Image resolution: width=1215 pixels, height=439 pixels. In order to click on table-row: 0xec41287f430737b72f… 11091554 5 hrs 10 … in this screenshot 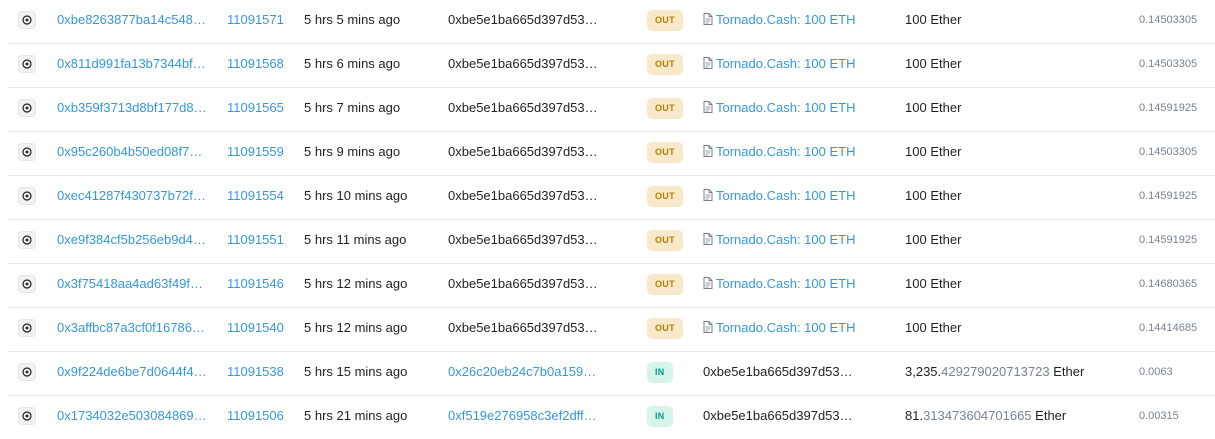, I will do `click(611, 198)`.